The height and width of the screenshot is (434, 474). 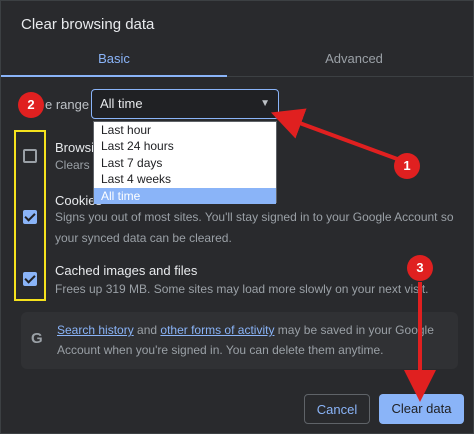 I want to click on chevron-down-icon: ▼, so click(x=265, y=103).